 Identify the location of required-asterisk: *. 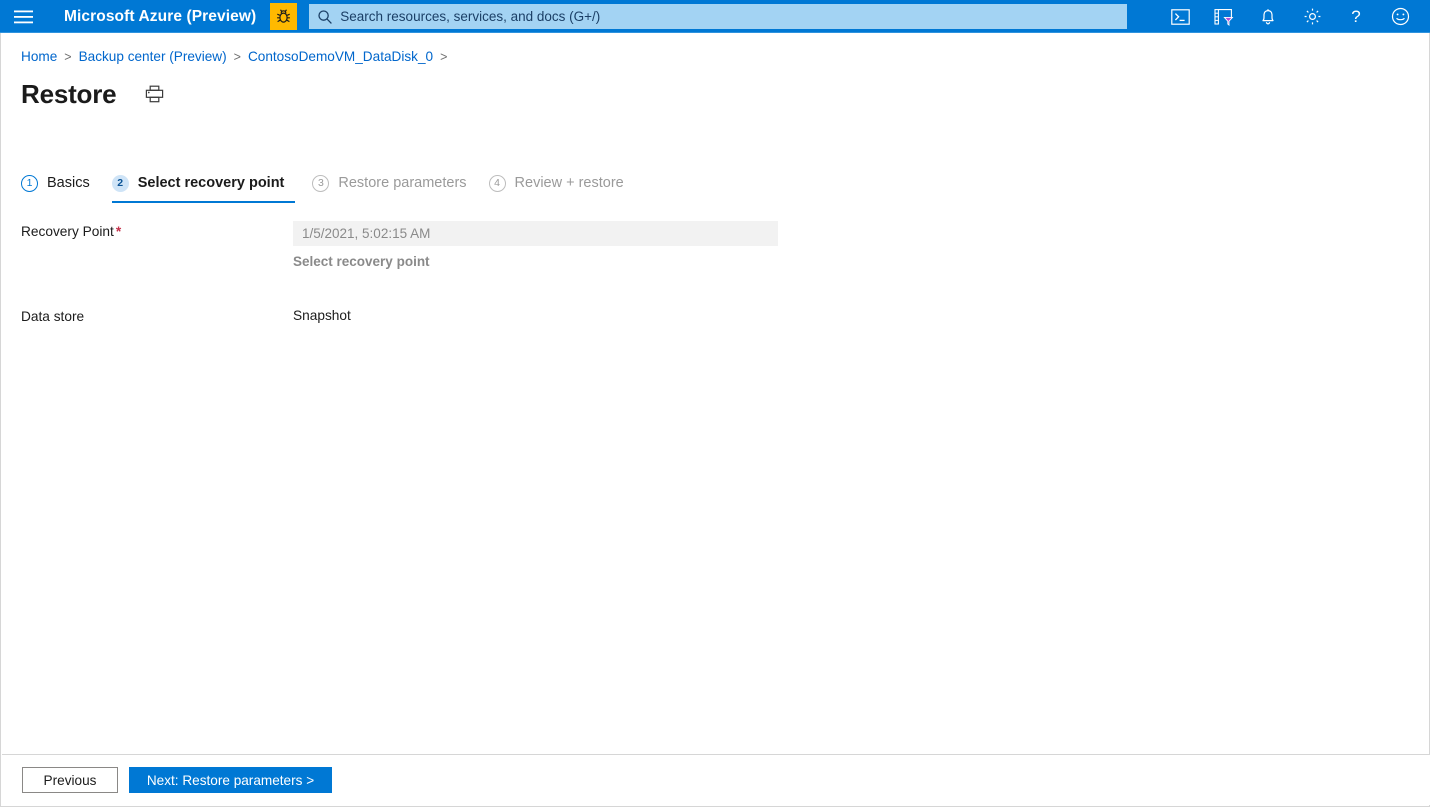
(118, 231).